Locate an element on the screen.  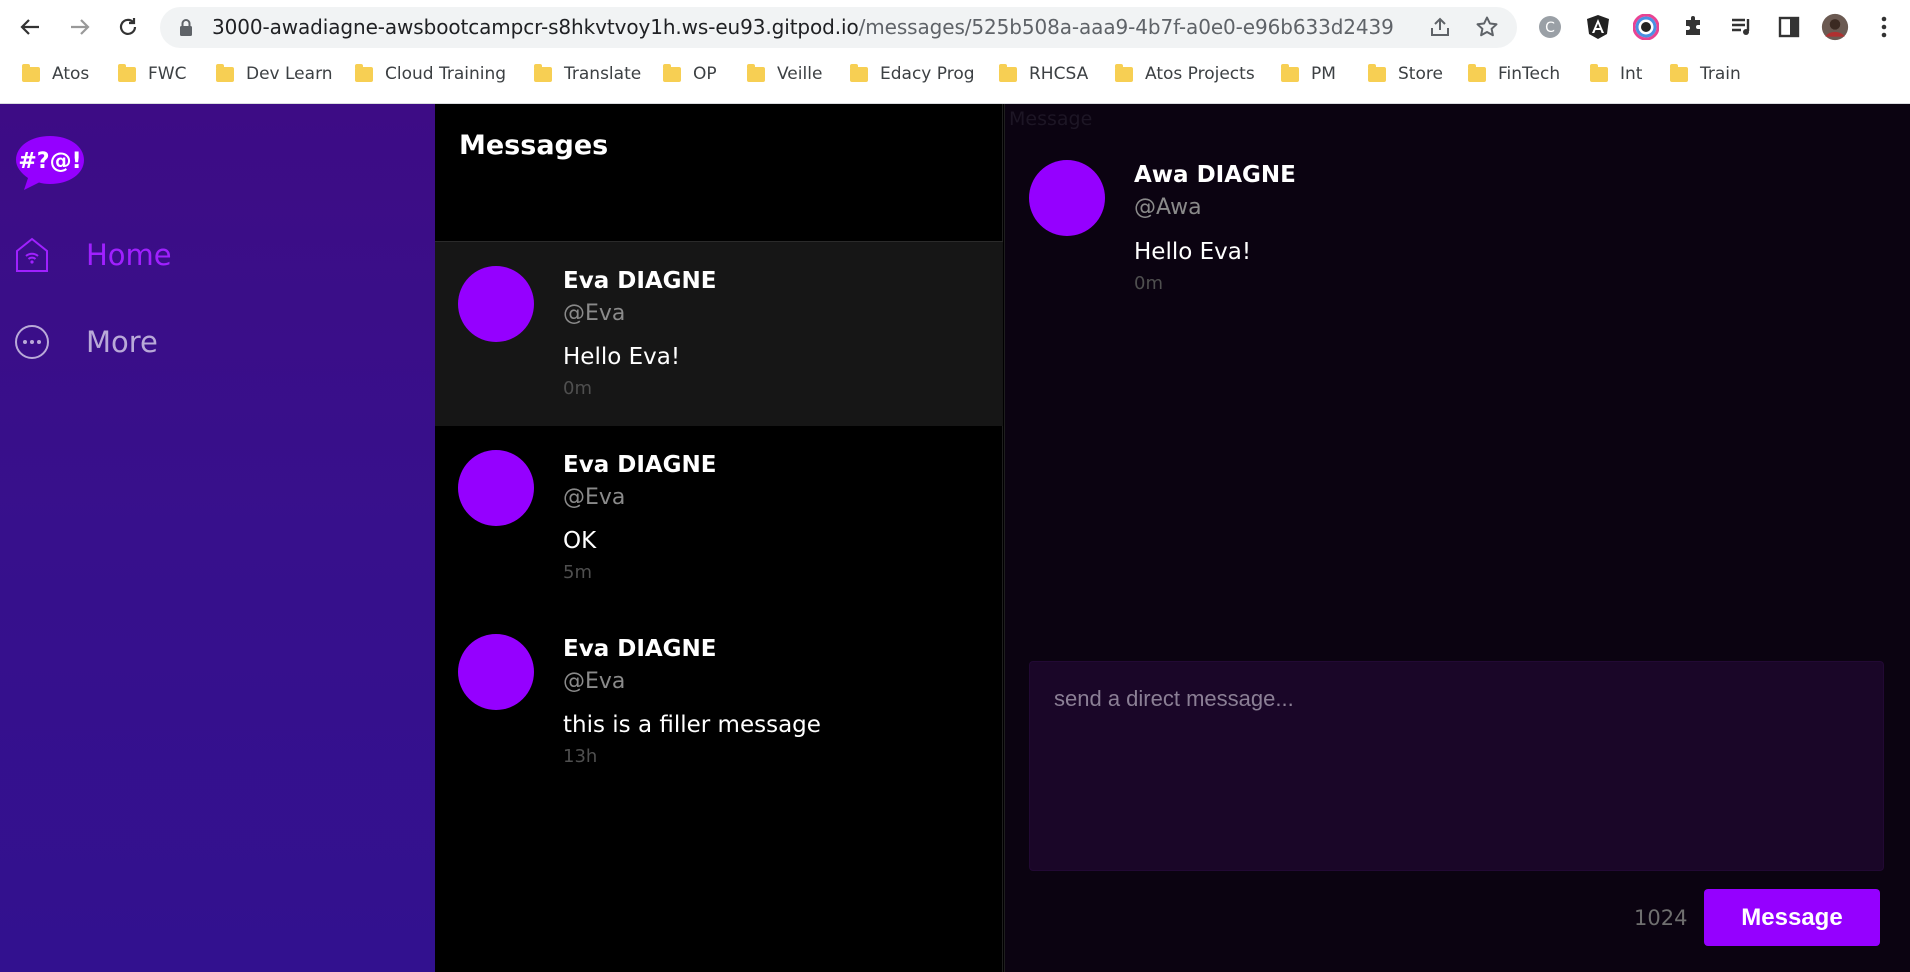
message-composer is located at coordinates (1456, 766).